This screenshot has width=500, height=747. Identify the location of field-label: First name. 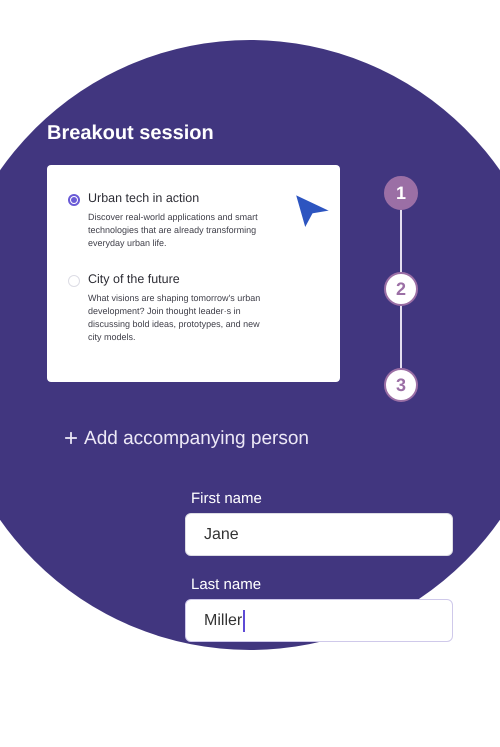
(227, 498).